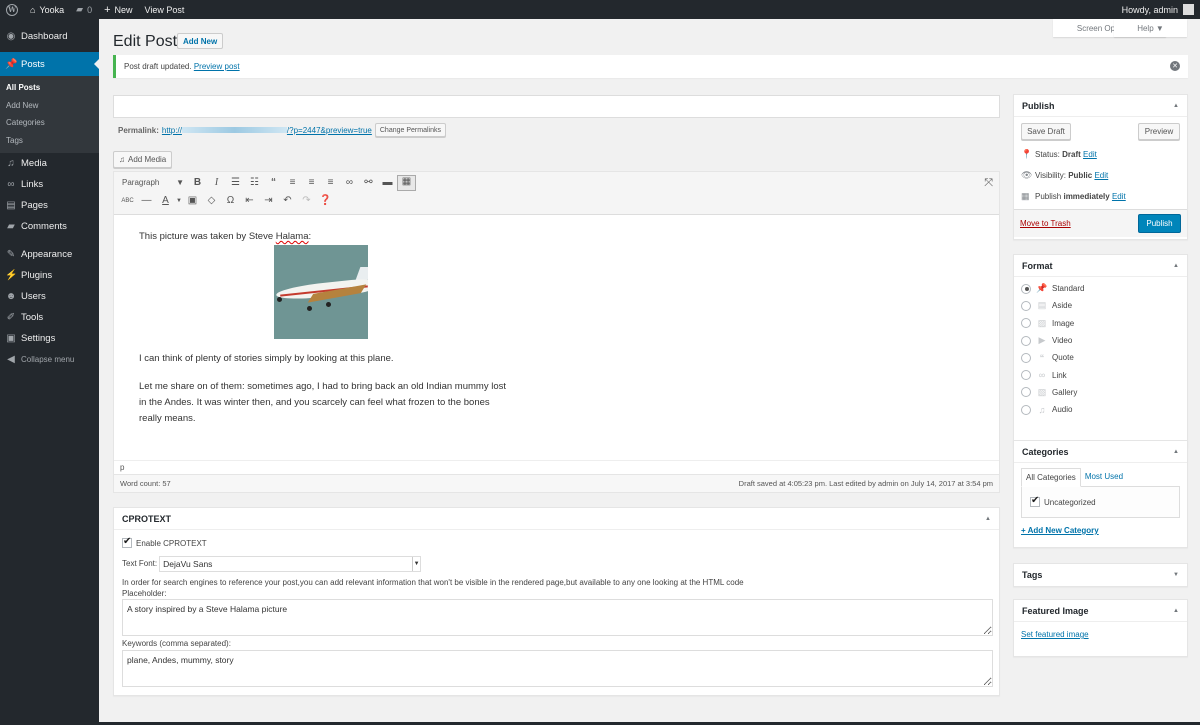  What do you see at coordinates (153, 182) in the screenshot?
I see `format-select: Paragraph ▼` at bounding box center [153, 182].